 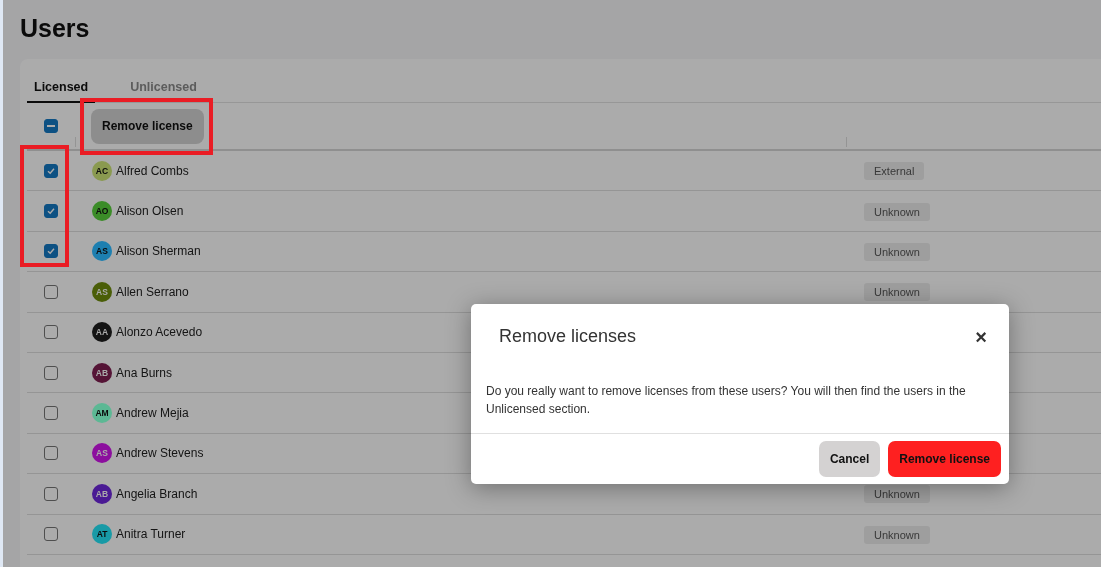 What do you see at coordinates (981, 336) in the screenshot?
I see `close-button: ×` at bounding box center [981, 336].